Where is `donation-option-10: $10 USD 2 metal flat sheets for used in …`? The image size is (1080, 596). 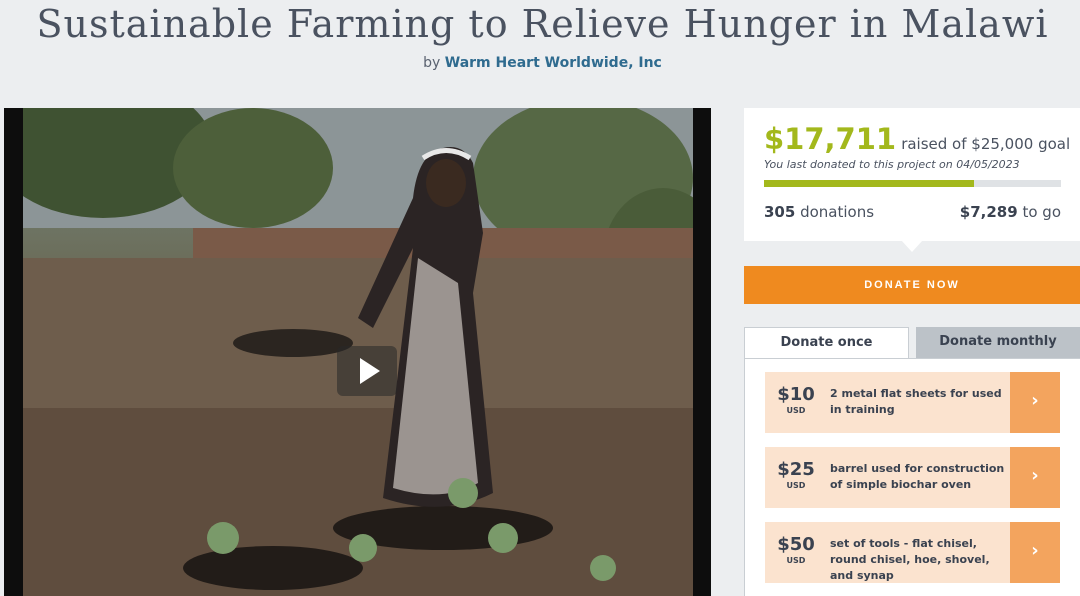
donation-option-10: $10 USD 2 metal flat sheets for used in … is located at coordinates (912, 402).